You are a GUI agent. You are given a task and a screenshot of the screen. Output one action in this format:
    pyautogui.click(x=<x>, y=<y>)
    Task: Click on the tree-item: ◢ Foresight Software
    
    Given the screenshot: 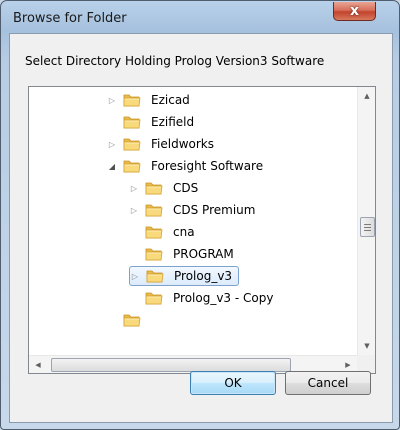 What is the action you would take?
    pyautogui.click(x=187, y=166)
    